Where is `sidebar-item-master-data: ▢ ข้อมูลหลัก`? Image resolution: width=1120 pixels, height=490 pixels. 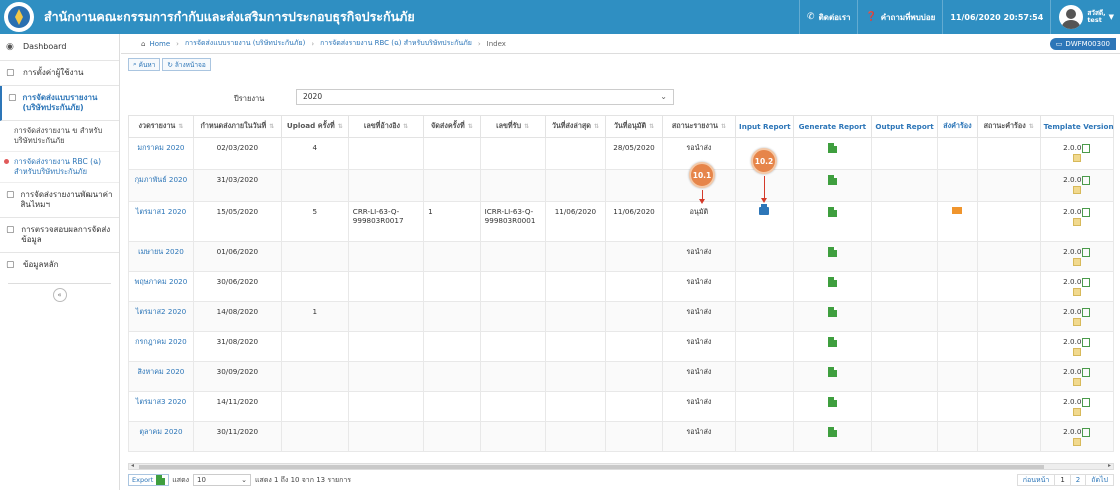
sidebar-item-master-data: ▢ ข้อมูลหลัก is located at coordinates (59, 265).